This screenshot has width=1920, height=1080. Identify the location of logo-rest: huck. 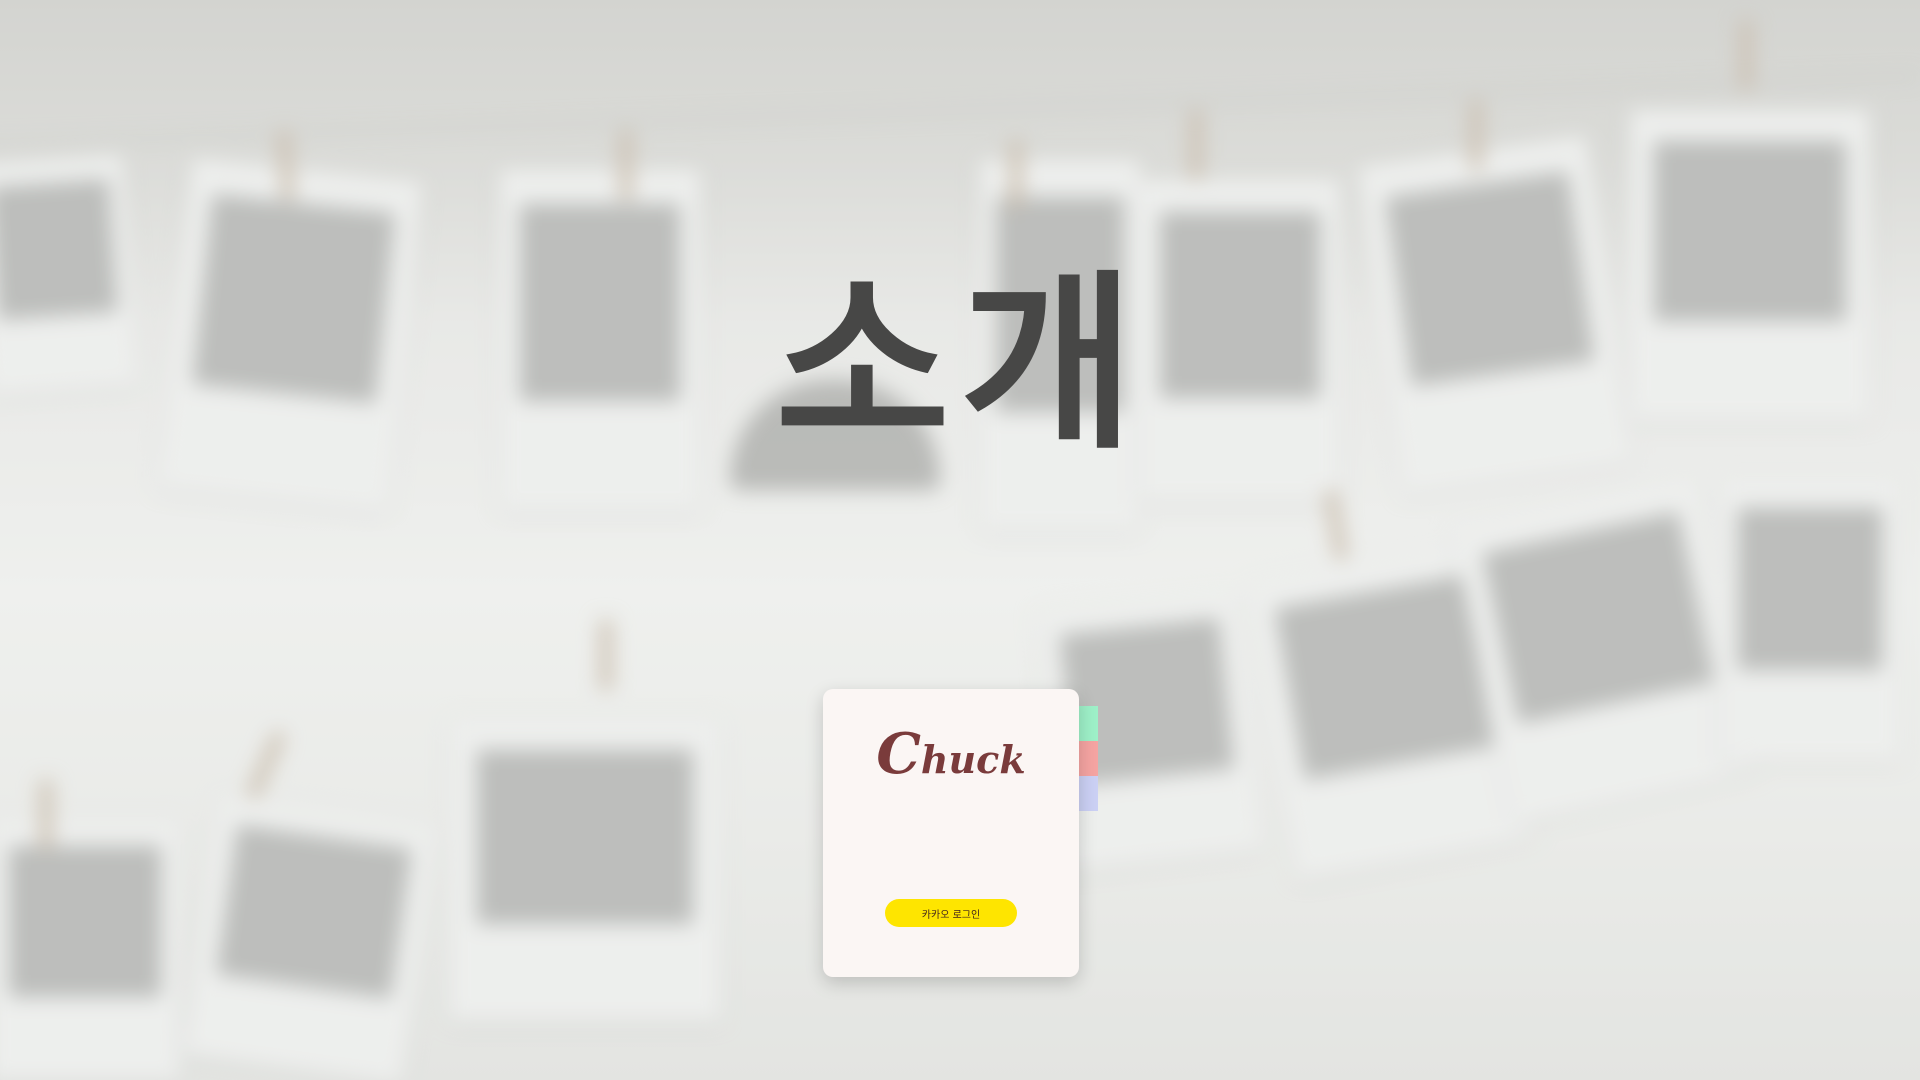
(973, 759).